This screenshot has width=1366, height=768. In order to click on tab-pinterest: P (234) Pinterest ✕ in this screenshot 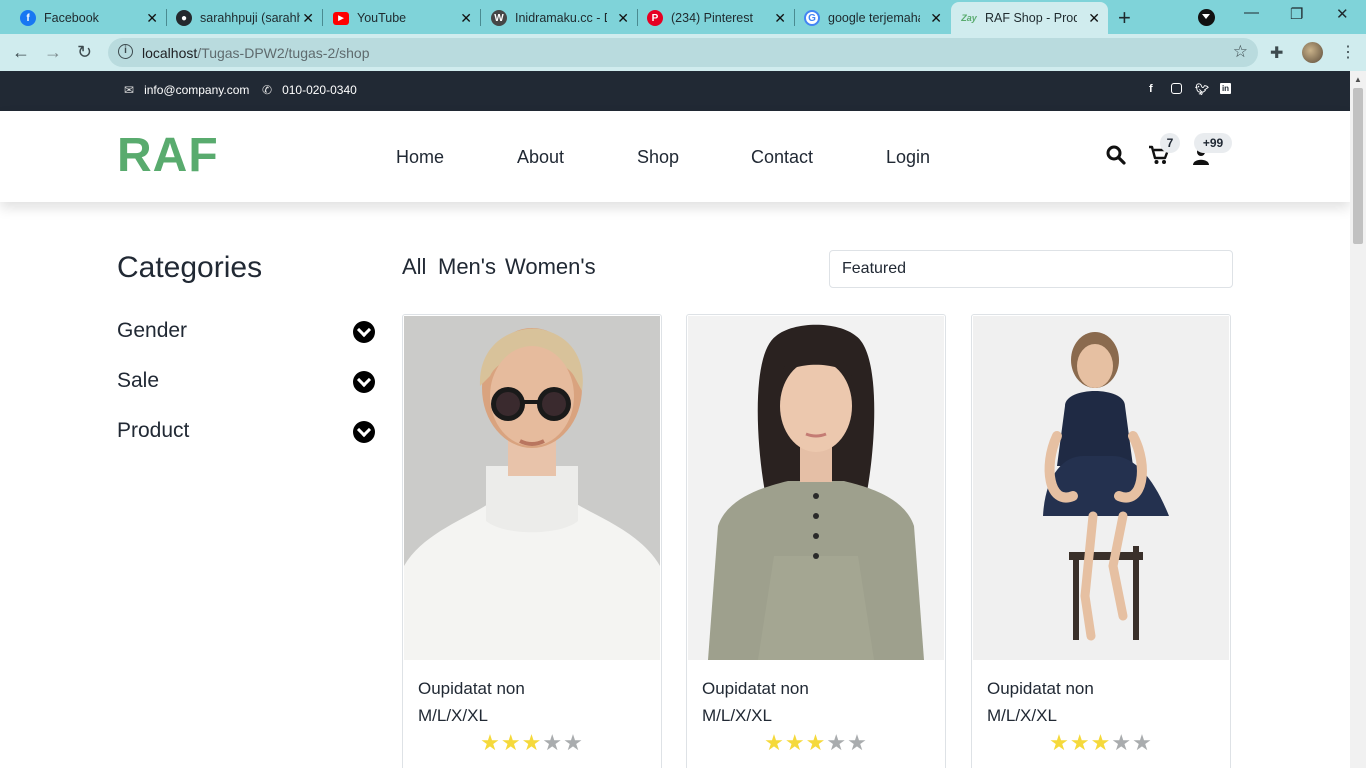, I will do `click(715, 18)`.